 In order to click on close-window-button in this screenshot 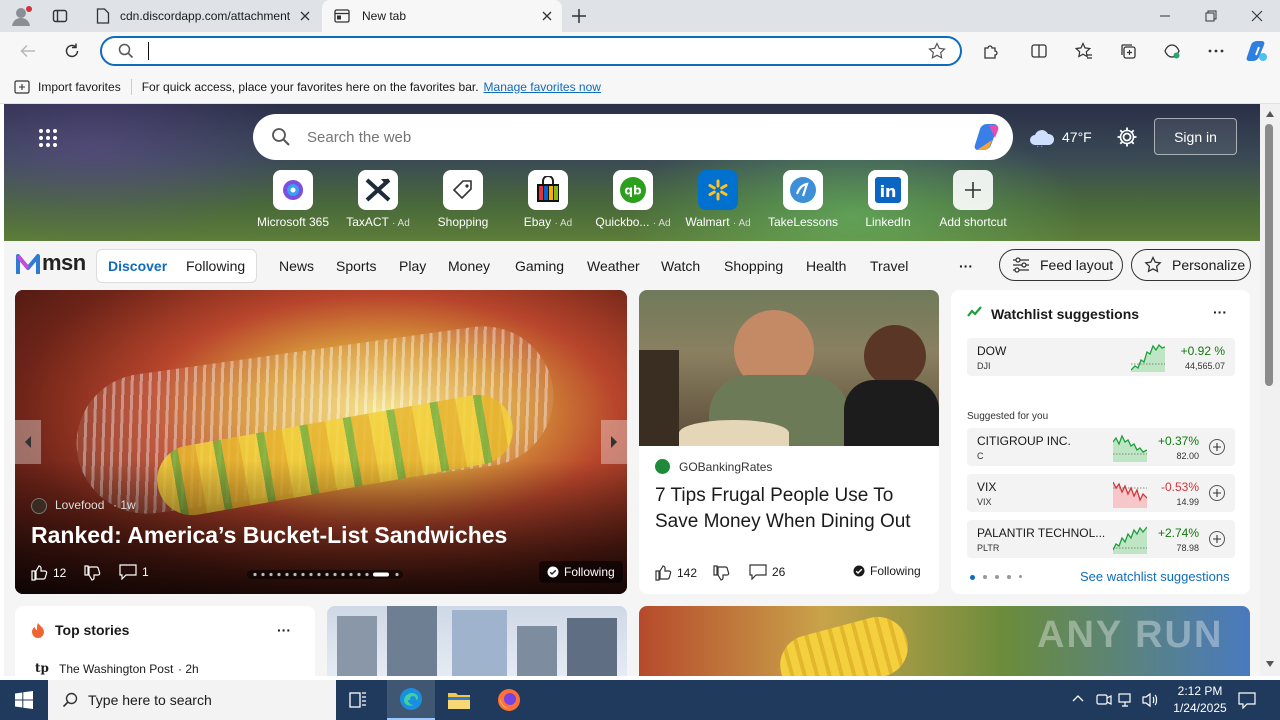, I will do `click(1257, 16)`.